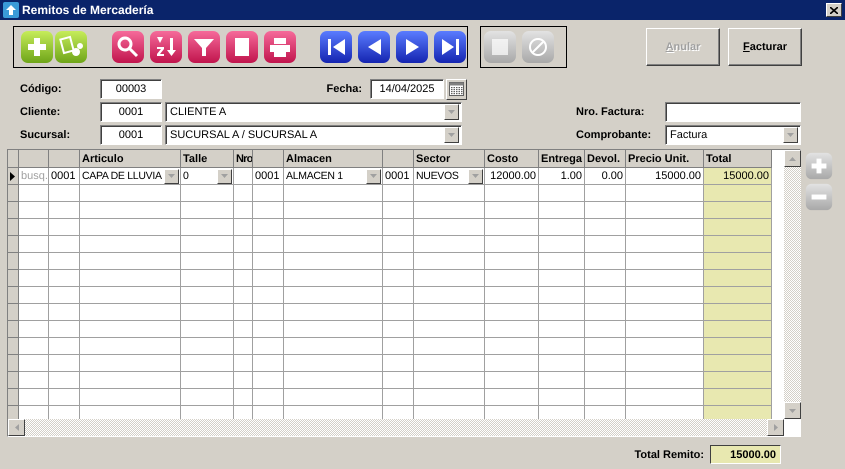  What do you see at coordinates (407, 89) in the screenshot?
I see `date-field: 14/04/2025` at bounding box center [407, 89].